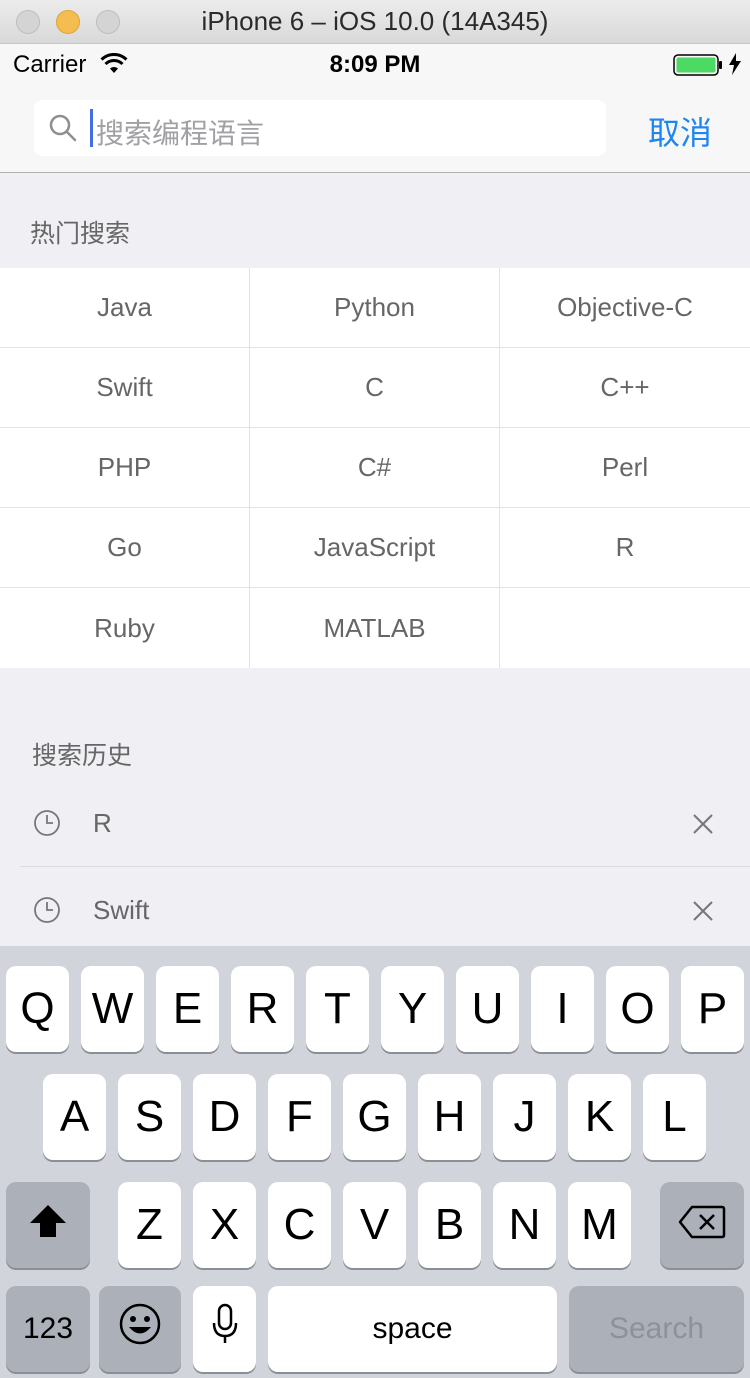 The image size is (750, 1378). Describe the element at coordinates (91, 128) in the screenshot. I see `text-cursor` at that location.